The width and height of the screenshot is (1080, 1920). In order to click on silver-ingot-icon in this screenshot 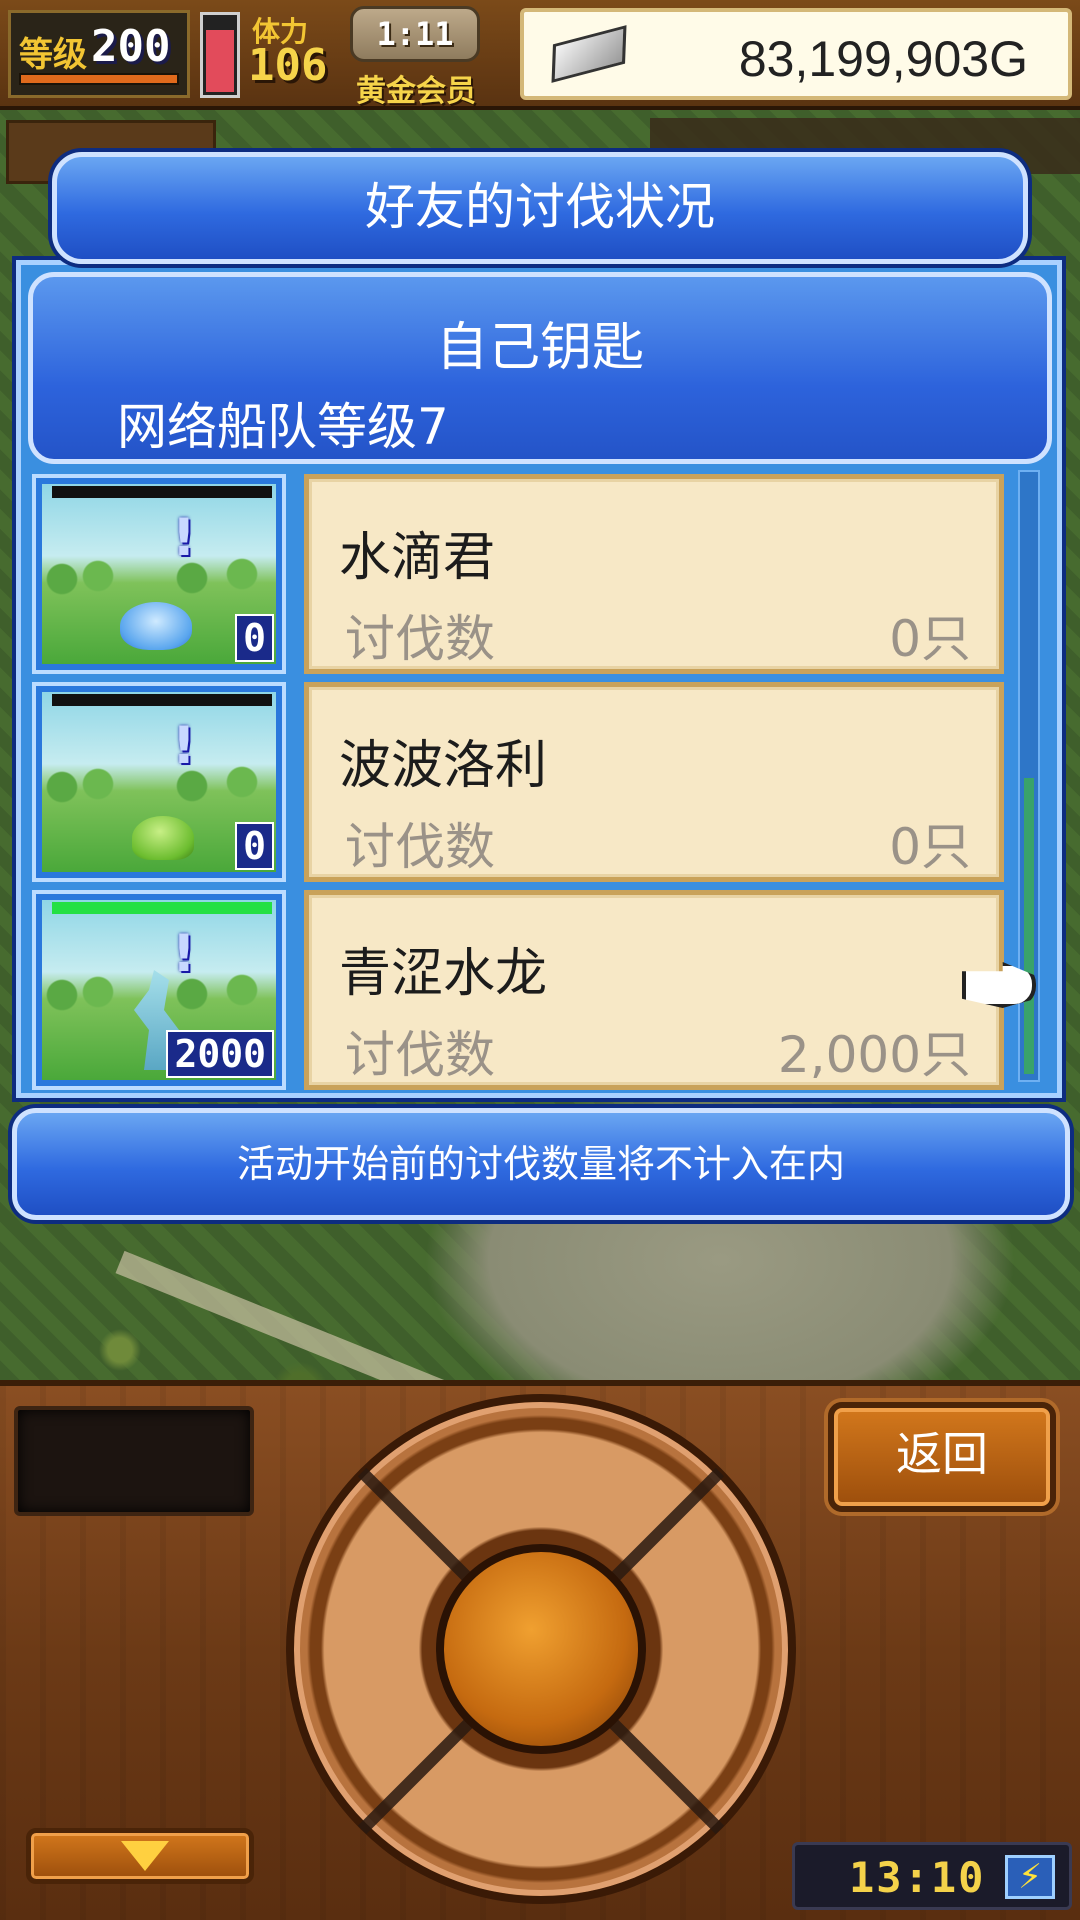, I will do `click(589, 54)`.